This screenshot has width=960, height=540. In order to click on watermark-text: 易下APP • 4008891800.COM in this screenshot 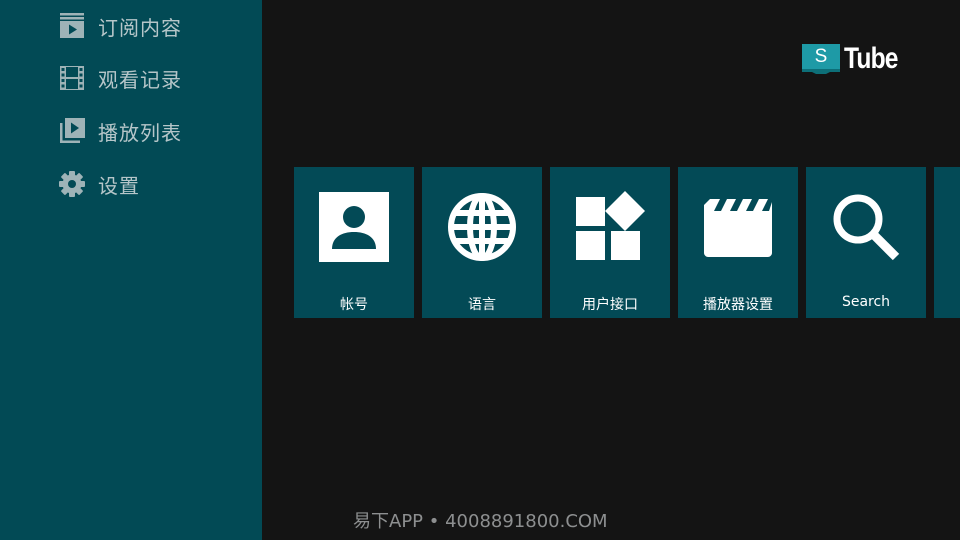, I will do `click(480, 521)`.